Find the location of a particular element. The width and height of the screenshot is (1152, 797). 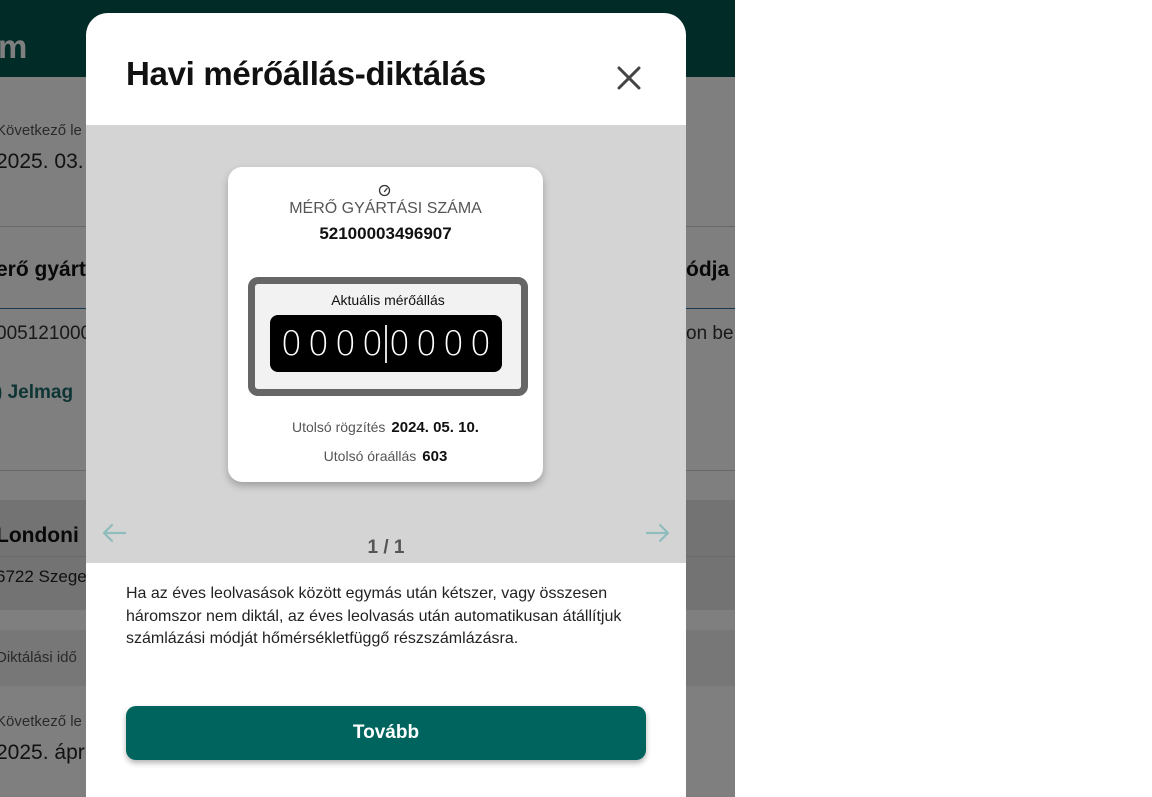

last-reading-row: Utolsó óraállás 603 is located at coordinates (385, 456).